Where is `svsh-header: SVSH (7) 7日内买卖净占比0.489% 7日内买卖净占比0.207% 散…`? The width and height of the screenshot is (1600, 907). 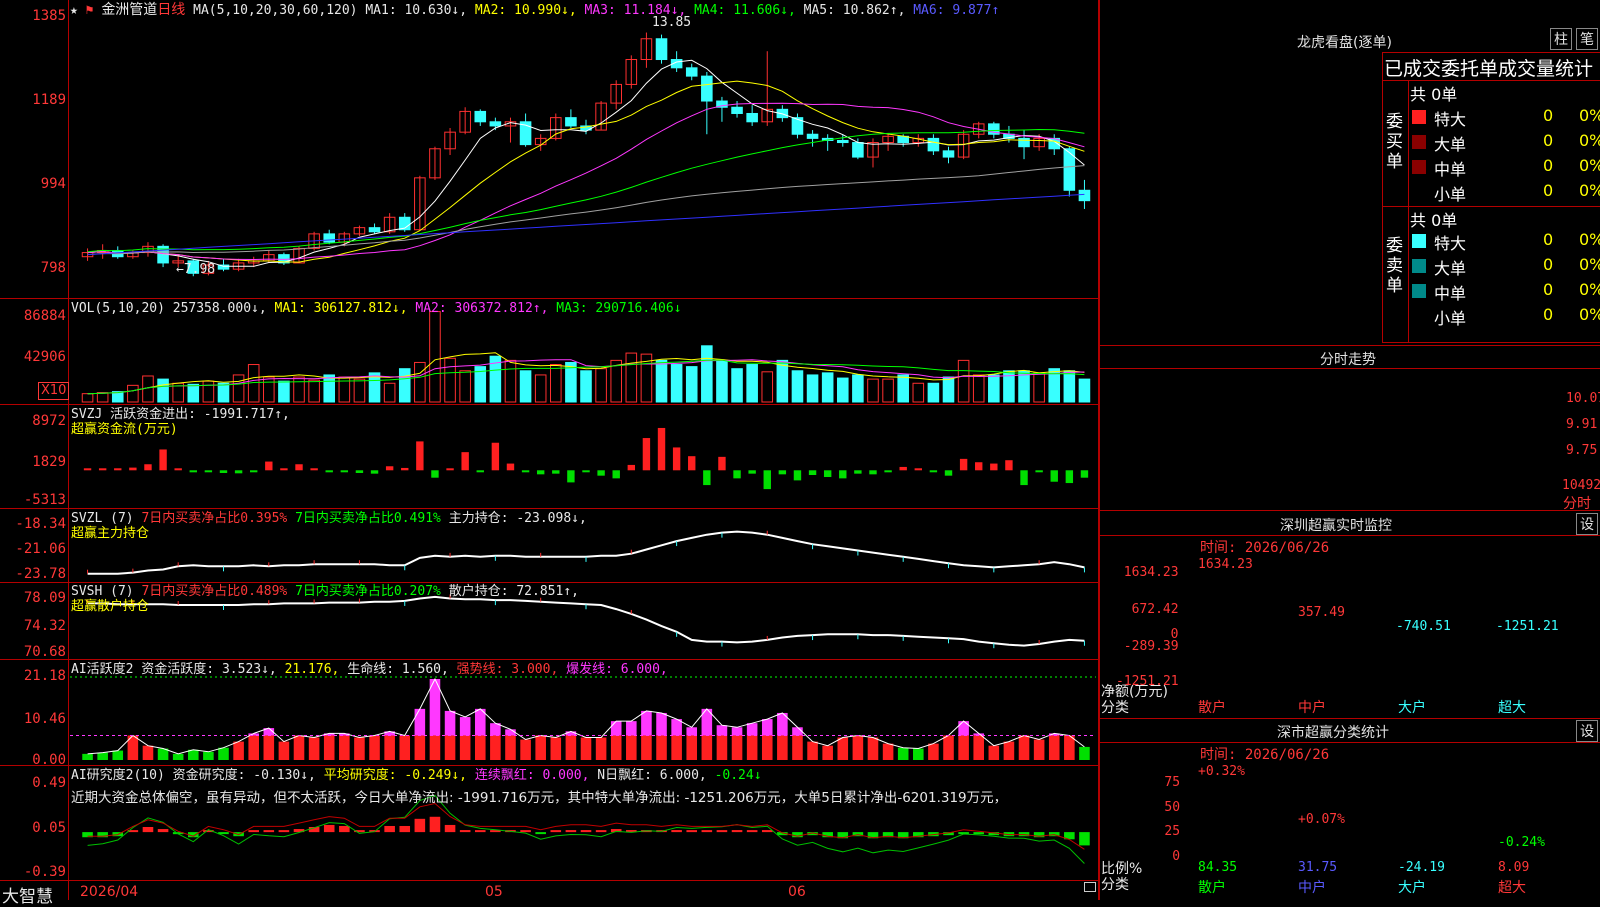
svsh-header: SVSH (7) 7日内买卖净占比0.489% 7日内买卖净占比0.207% 散… is located at coordinates (325, 592).